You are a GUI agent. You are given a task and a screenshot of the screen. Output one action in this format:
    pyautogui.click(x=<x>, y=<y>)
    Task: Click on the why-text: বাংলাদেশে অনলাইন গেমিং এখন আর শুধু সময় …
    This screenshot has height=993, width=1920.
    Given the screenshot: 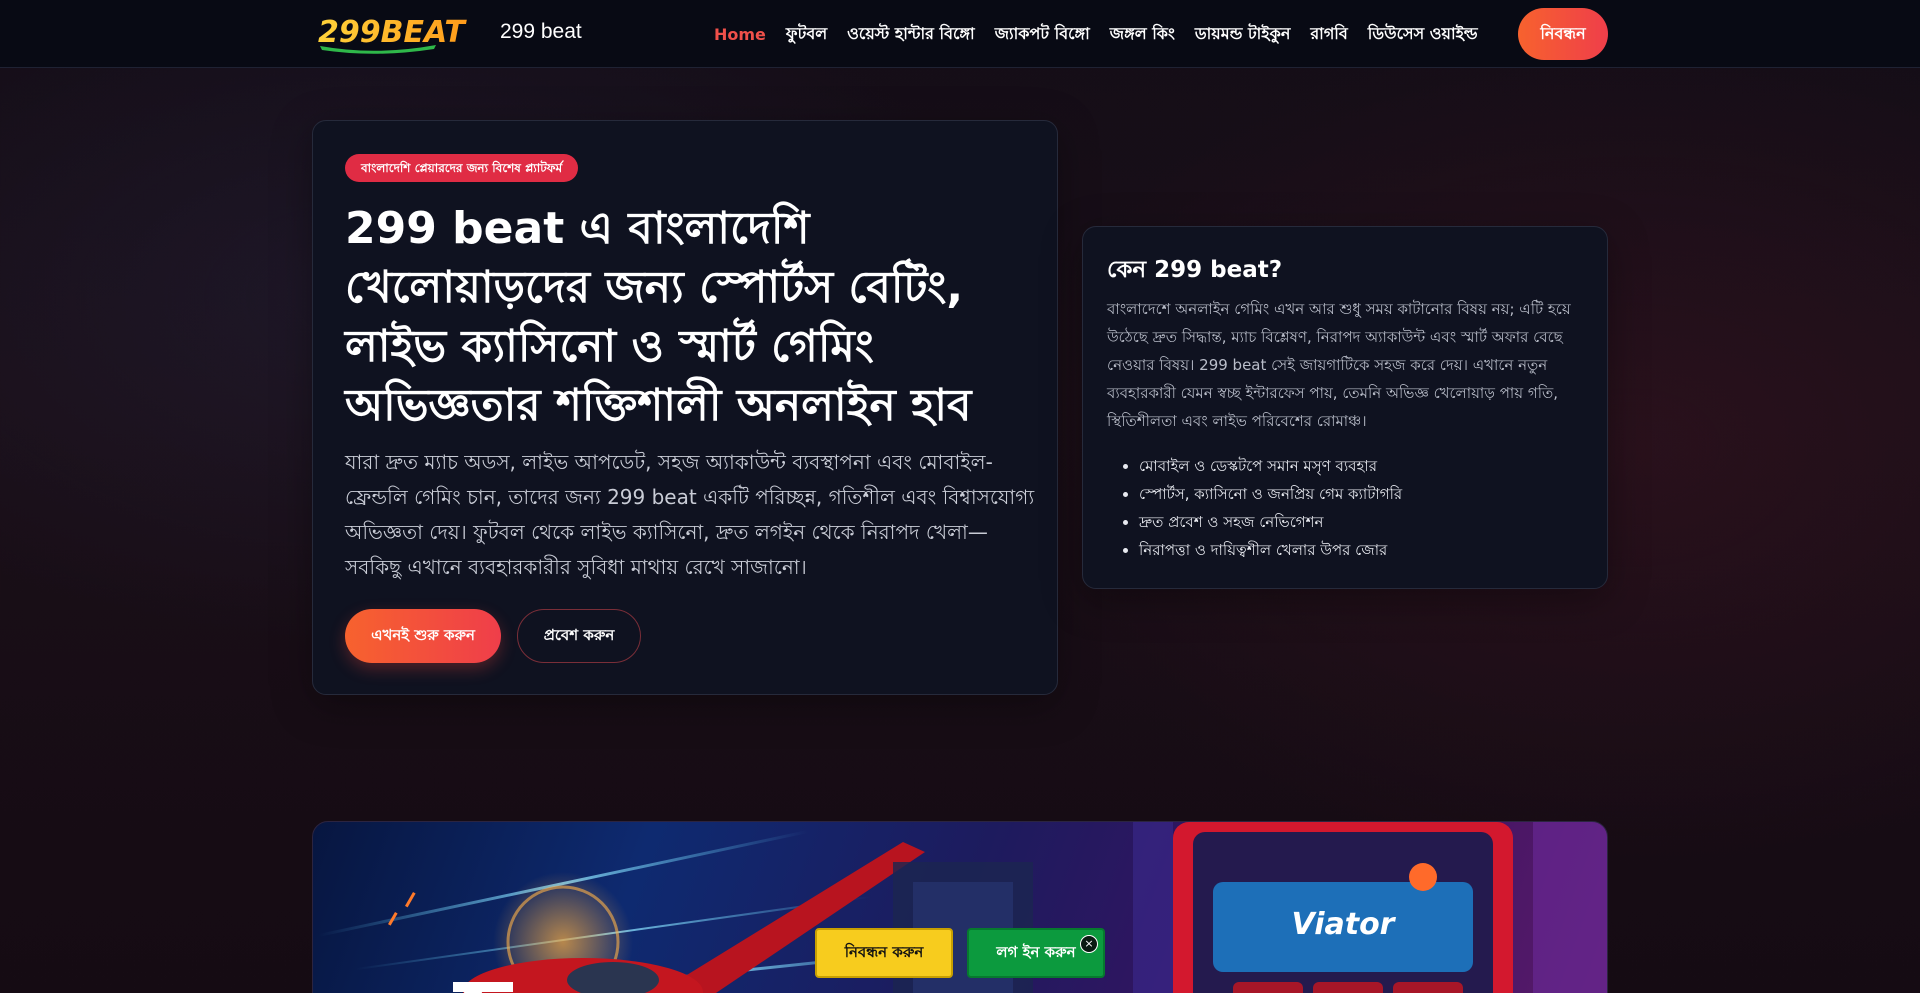 What is the action you would take?
    pyautogui.click(x=1339, y=365)
    